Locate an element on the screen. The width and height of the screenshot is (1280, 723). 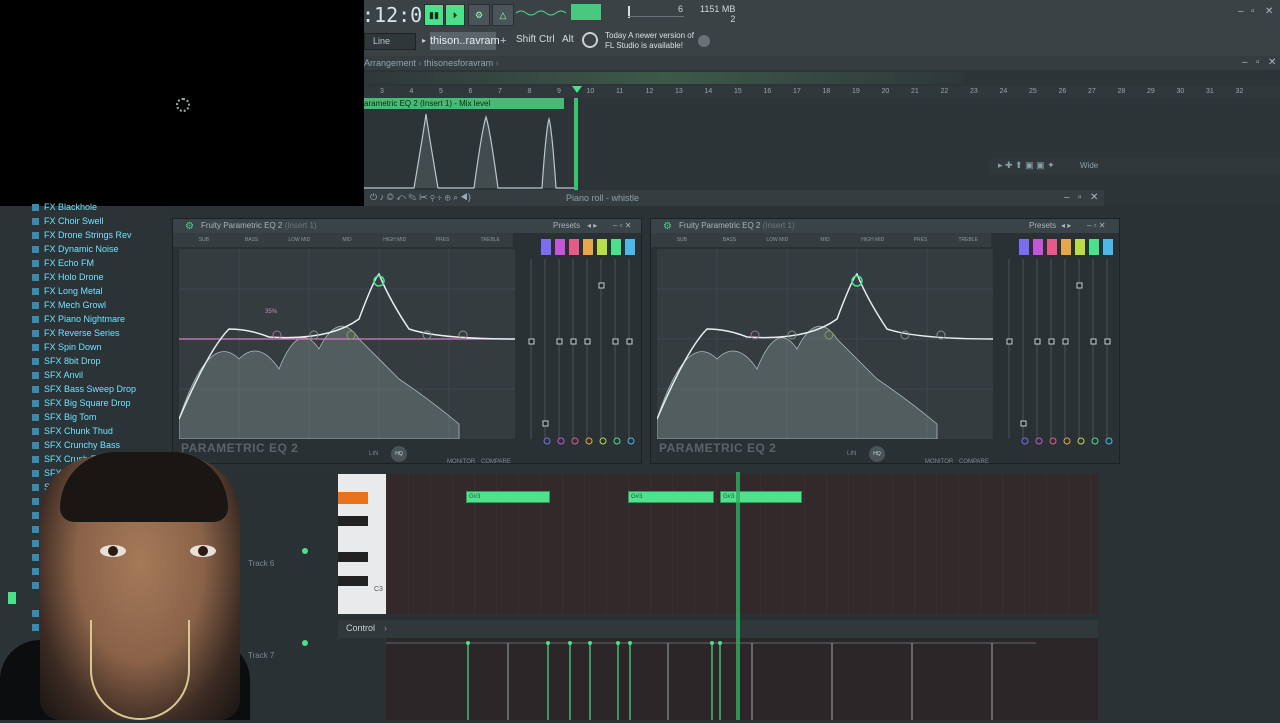
shift-key: Shift is located at coordinates (526, 39).